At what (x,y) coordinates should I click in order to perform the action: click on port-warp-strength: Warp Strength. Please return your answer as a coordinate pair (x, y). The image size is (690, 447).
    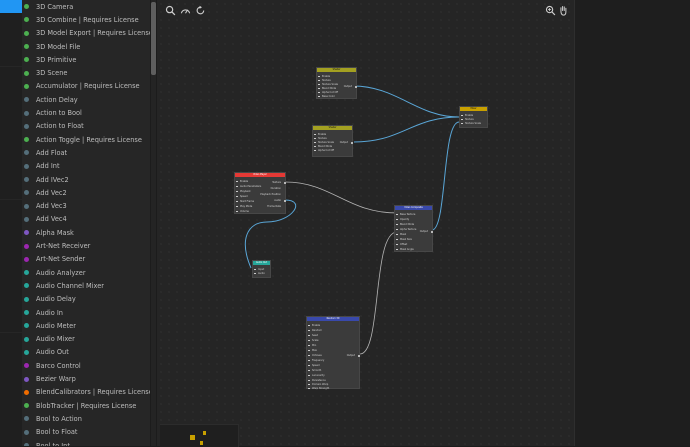
    Looking at the image, I should click on (318, 388).